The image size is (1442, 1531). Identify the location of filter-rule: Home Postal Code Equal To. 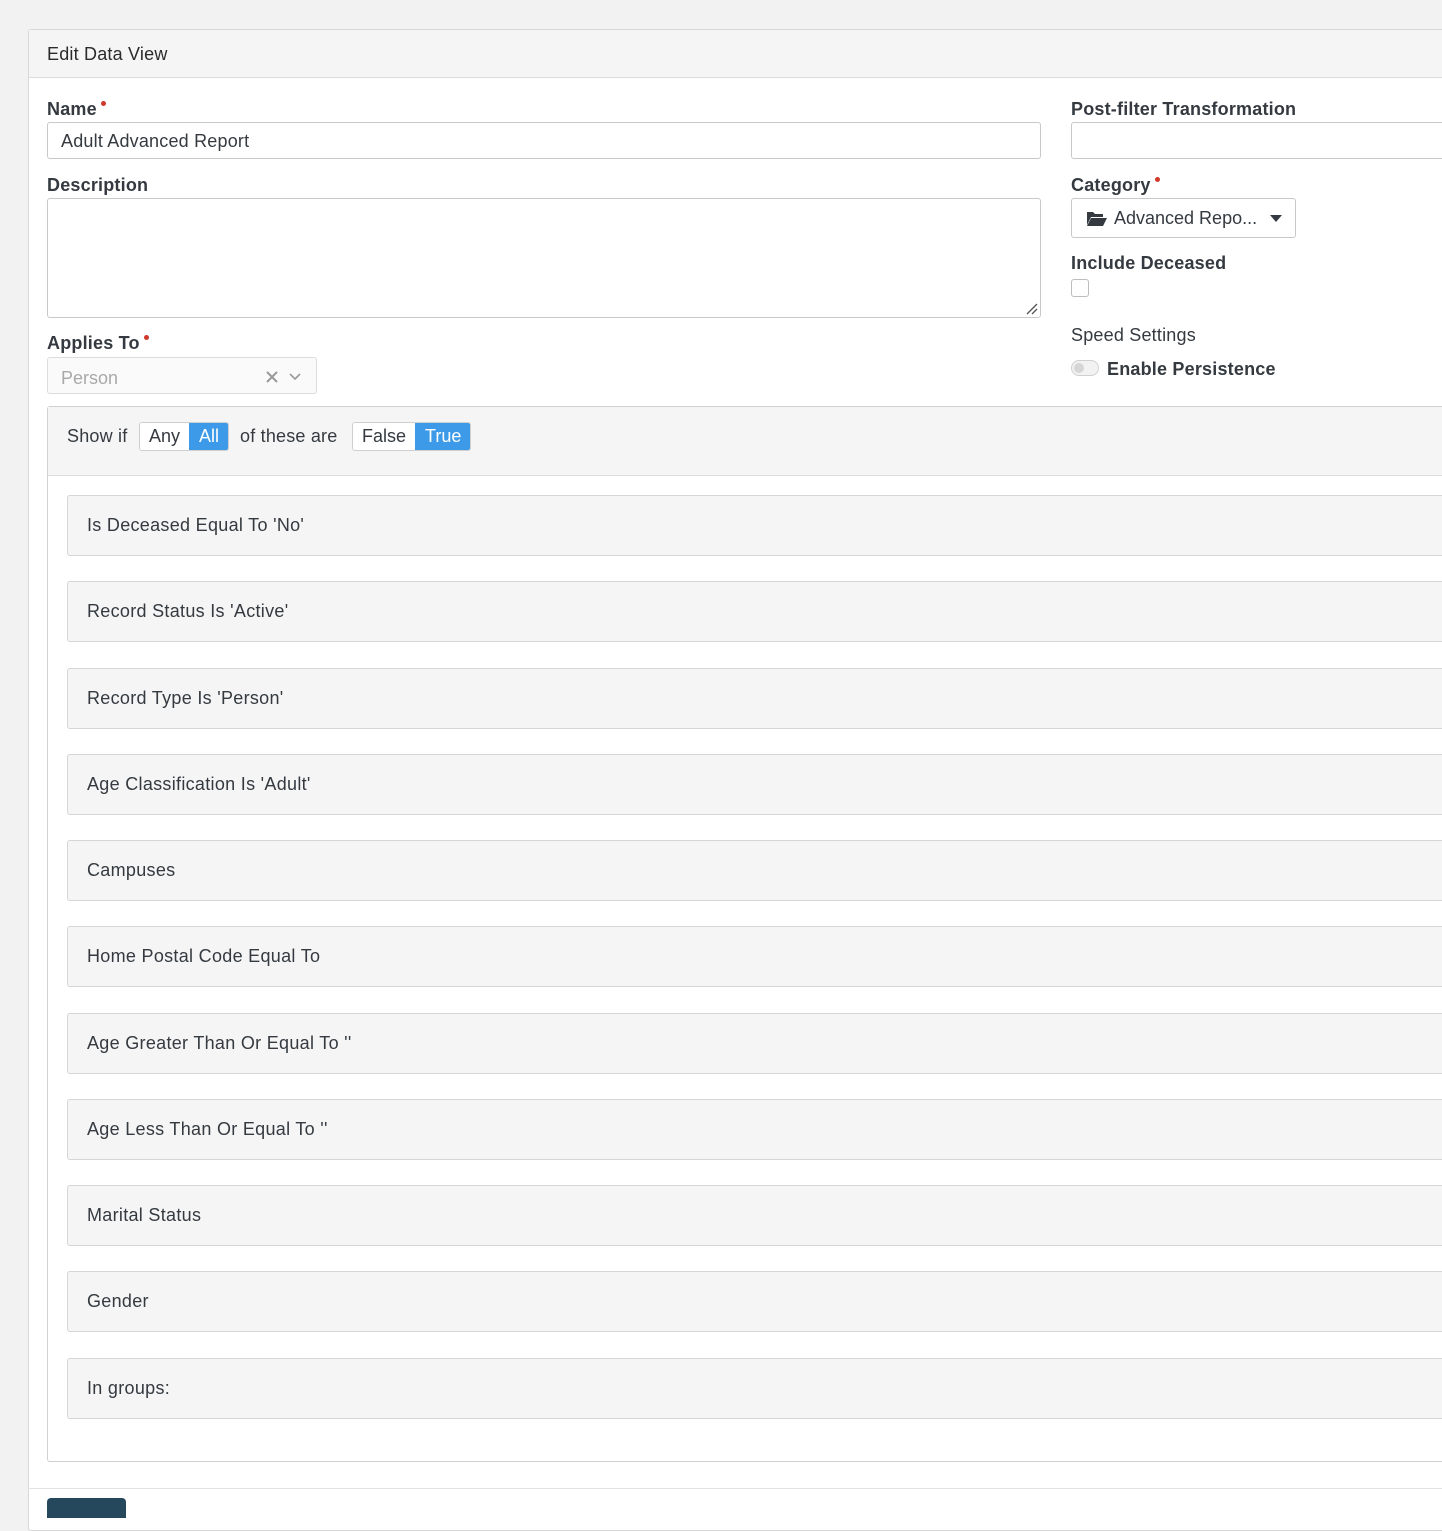
(754, 956).